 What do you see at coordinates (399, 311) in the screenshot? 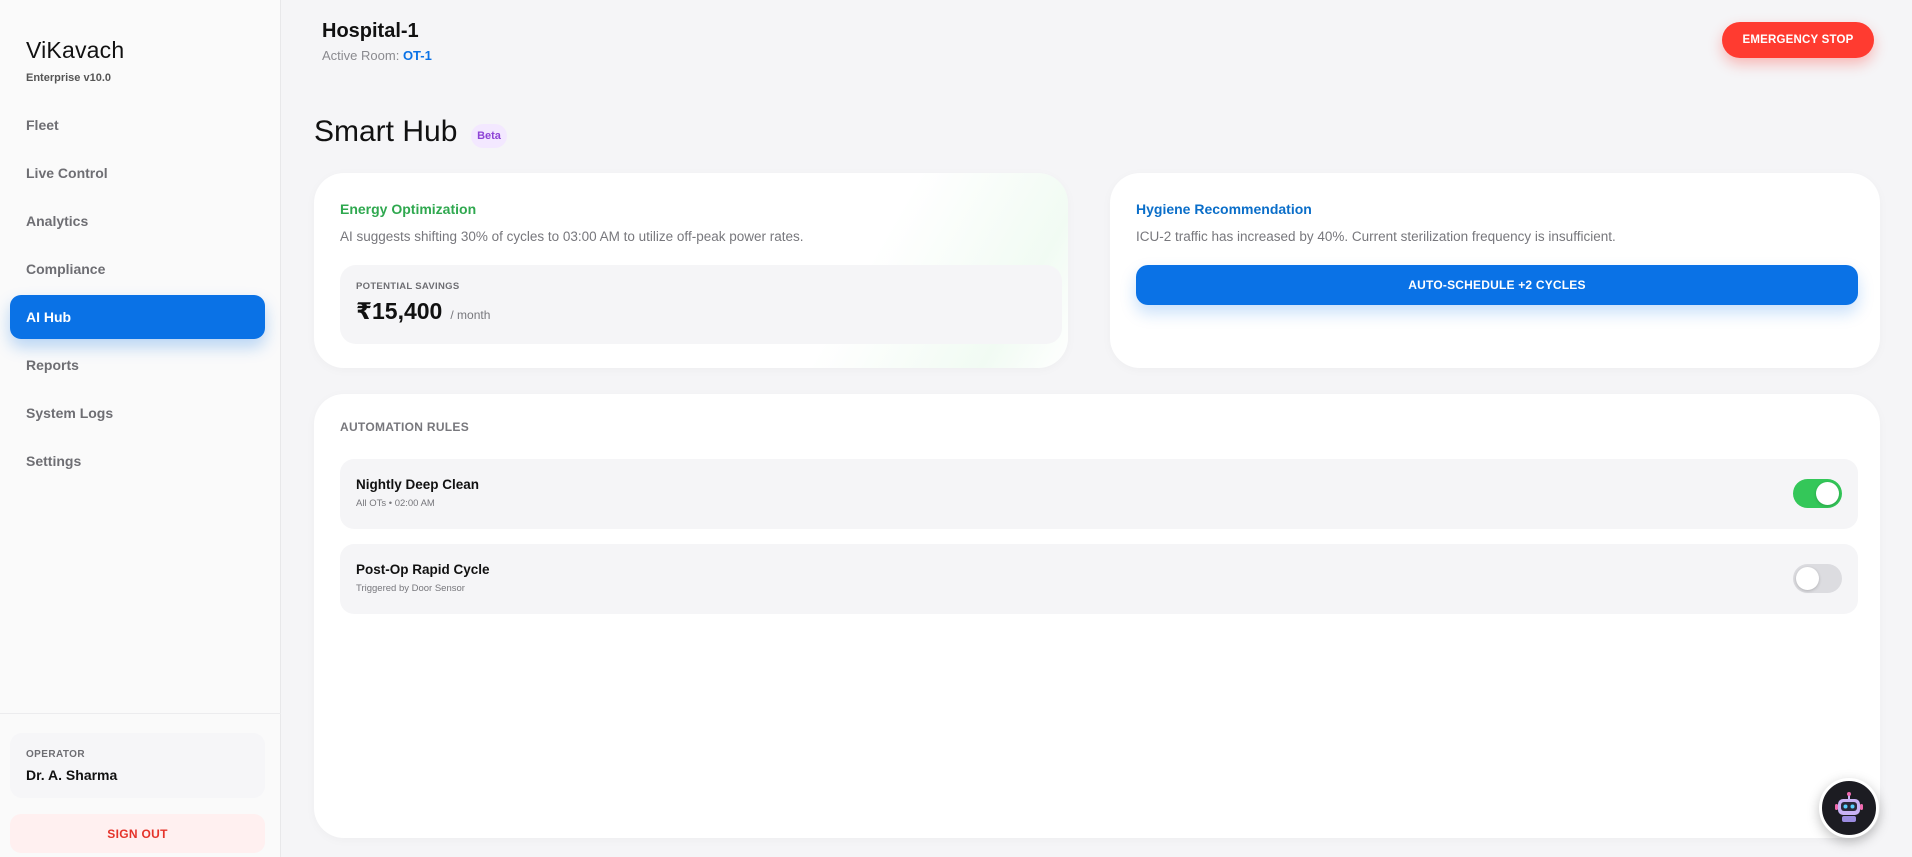
I see `savings-value: ₹15,400` at bounding box center [399, 311].